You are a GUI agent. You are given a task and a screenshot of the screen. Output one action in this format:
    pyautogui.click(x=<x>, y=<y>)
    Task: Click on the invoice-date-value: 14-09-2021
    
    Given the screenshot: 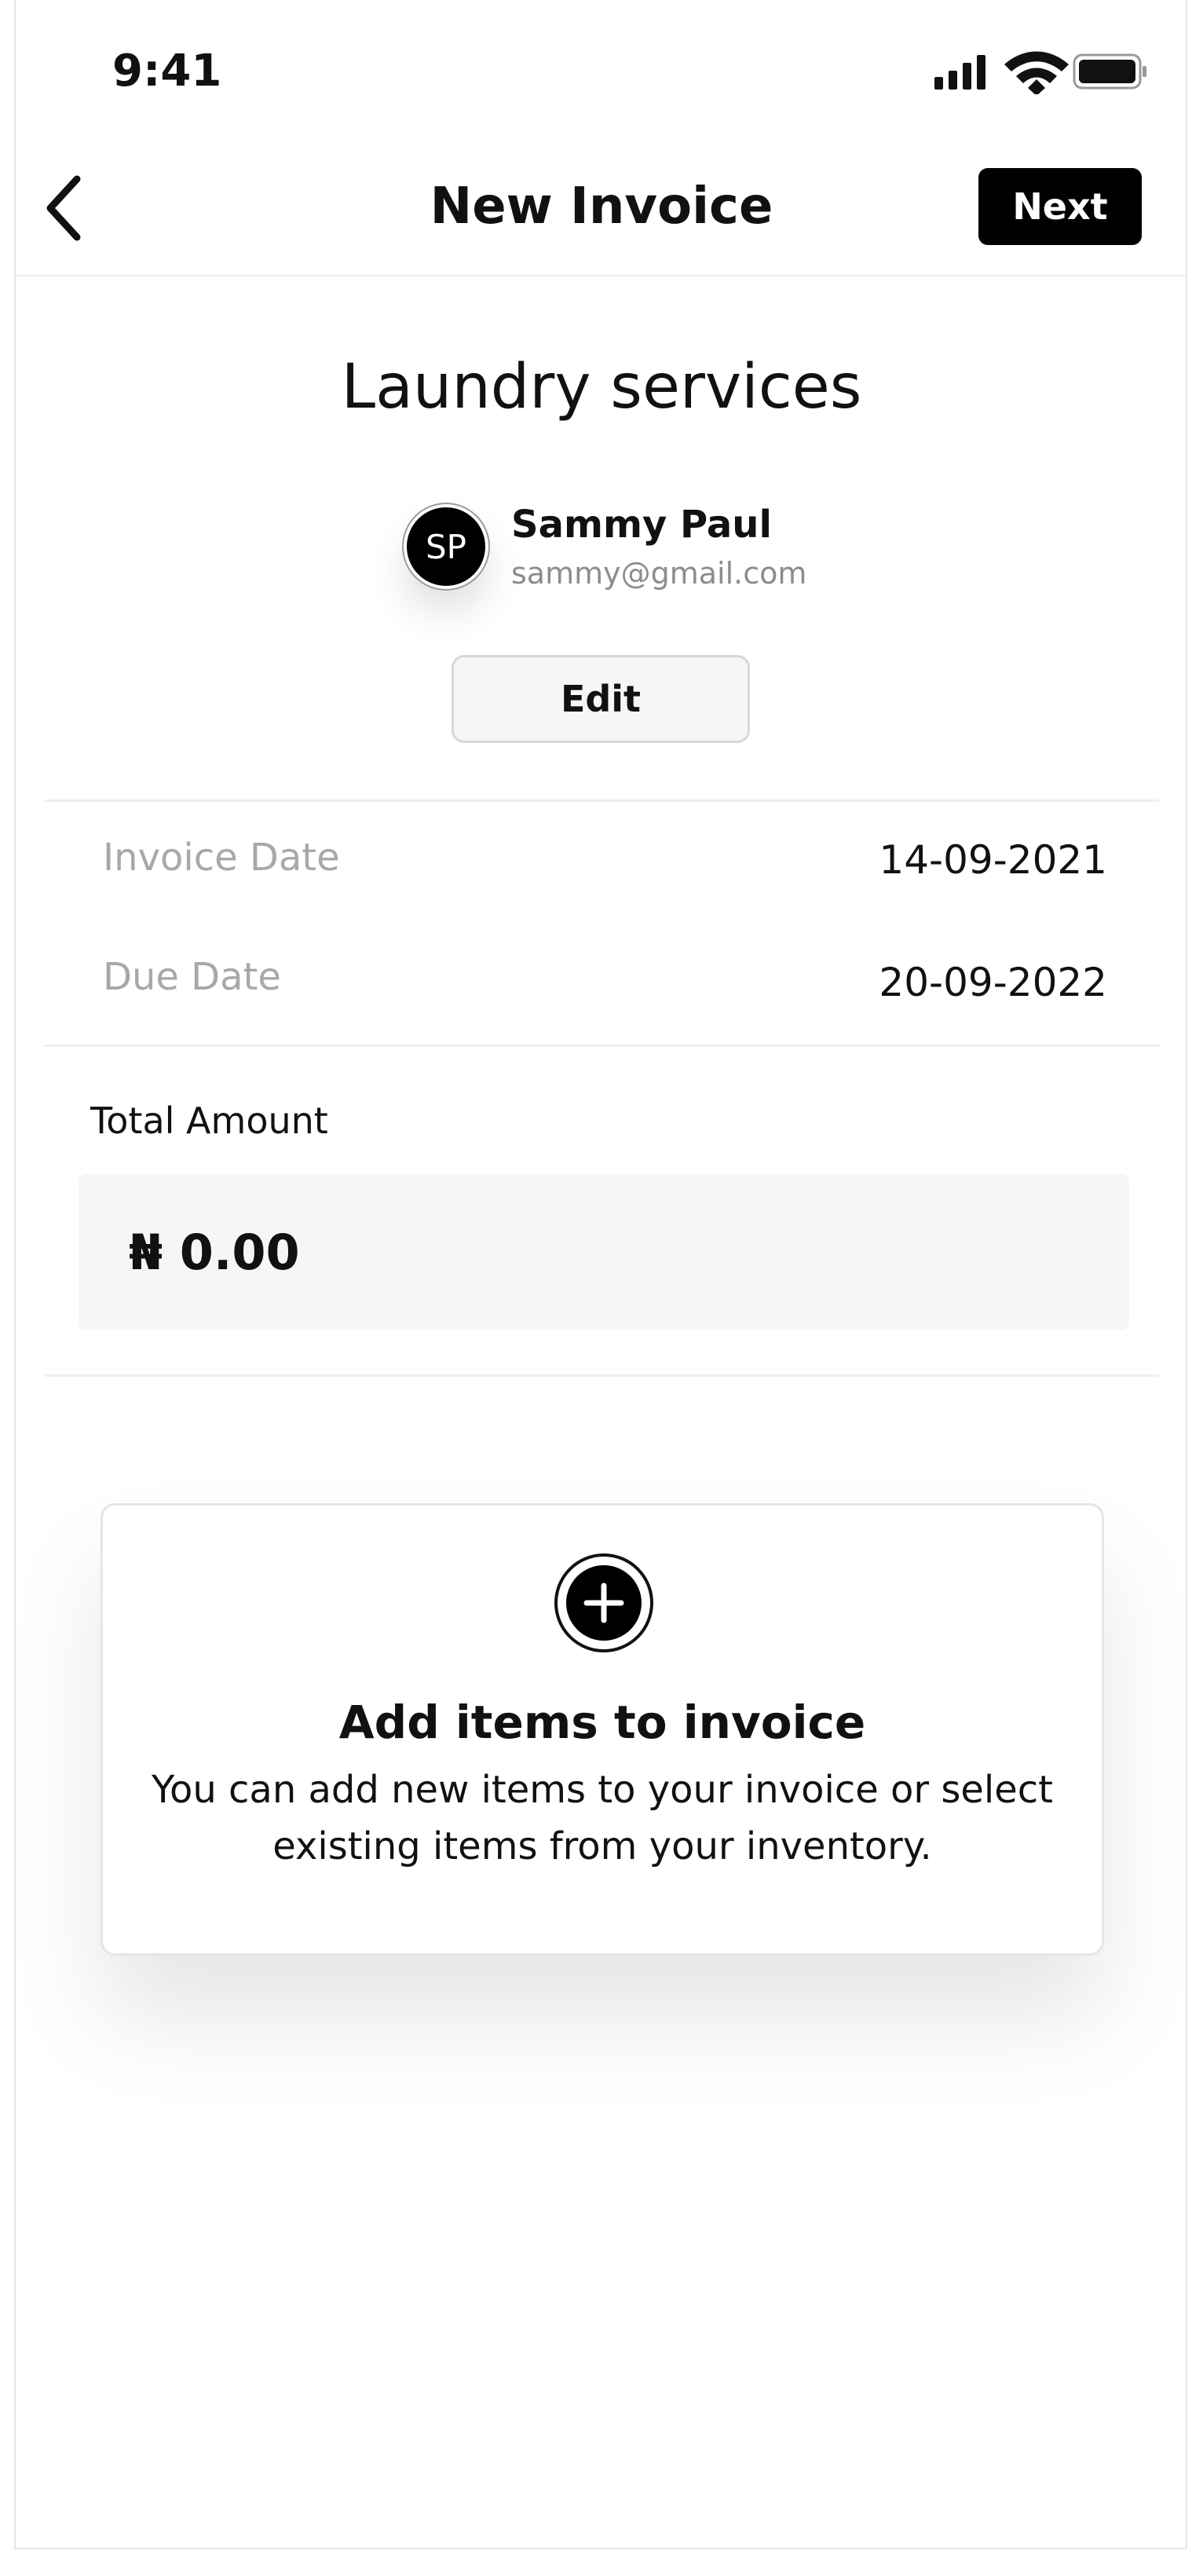 What is the action you would take?
    pyautogui.click(x=993, y=860)
    